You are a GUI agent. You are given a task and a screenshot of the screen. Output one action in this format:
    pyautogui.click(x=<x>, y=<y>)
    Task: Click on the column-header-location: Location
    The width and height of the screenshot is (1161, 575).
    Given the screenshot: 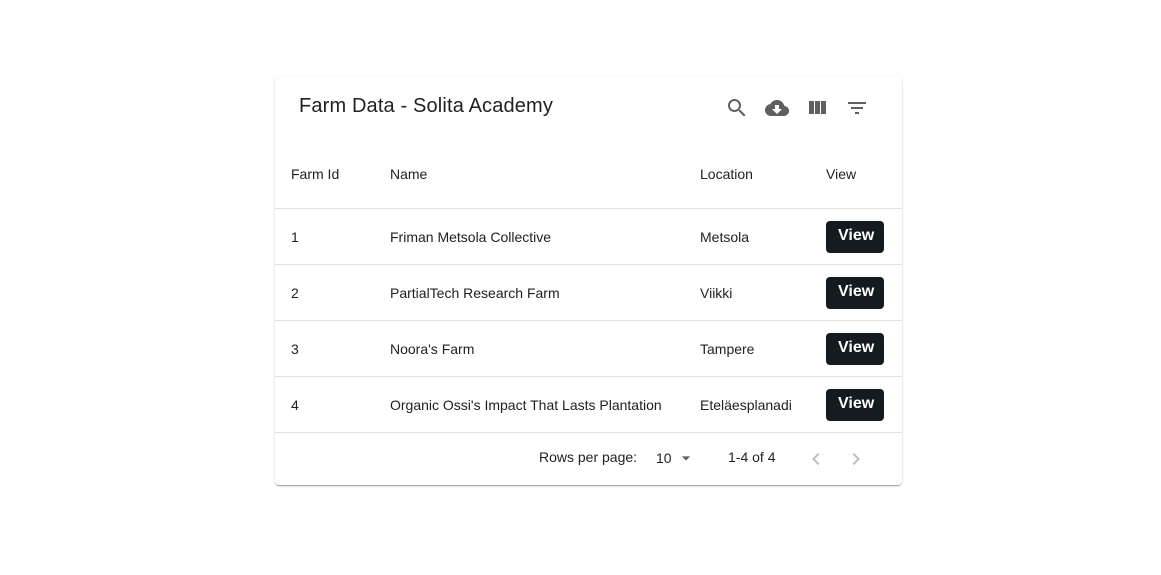 What is the action you would take?
    pyautogui.click(x=763, y=174)
    